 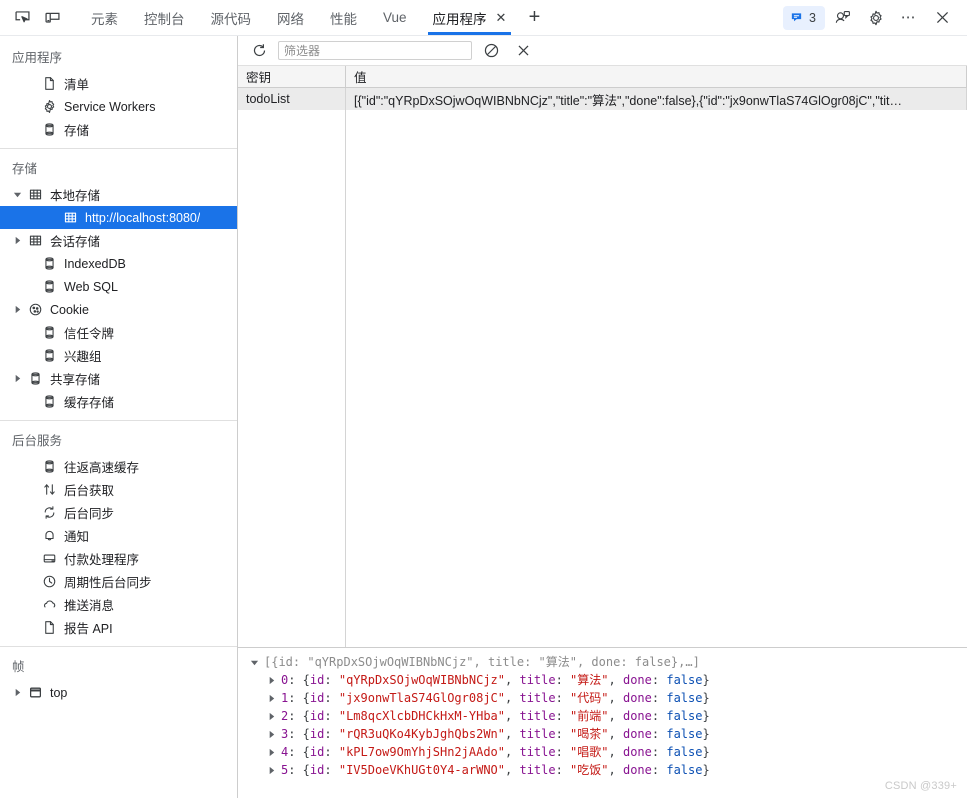 What do you see at coordinates (89, 403) in the screenshot?
I see `sidebar-item-label: 缓存存储` at bounding box center [89, 403].